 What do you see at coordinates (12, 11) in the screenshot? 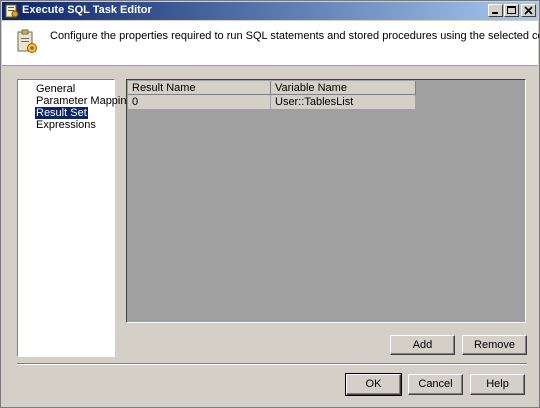
I see `sql-task-icon` at bounding box center [12, 11].